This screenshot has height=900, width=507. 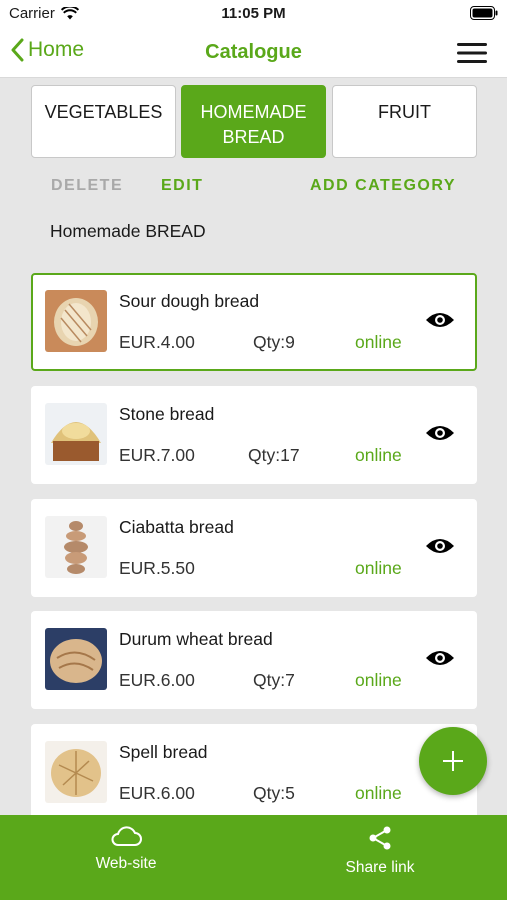 I want to click on product-name: Ciabatta bread, so click(x=176, y=527).